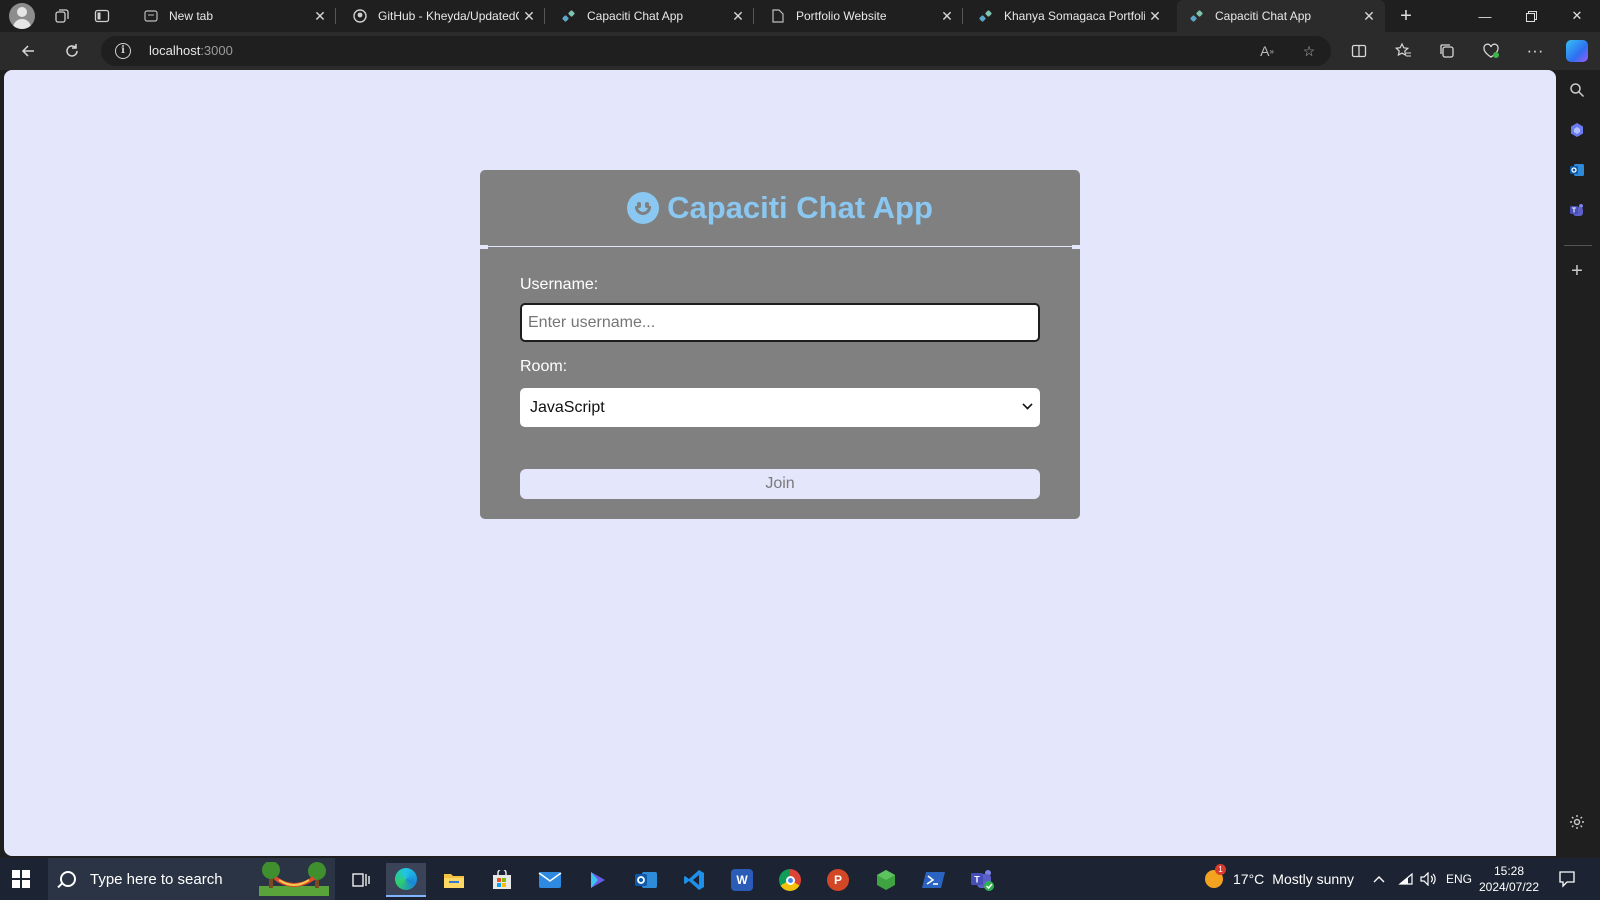  I want to click on search-placeholder: Type here to search, so click(156, 879).